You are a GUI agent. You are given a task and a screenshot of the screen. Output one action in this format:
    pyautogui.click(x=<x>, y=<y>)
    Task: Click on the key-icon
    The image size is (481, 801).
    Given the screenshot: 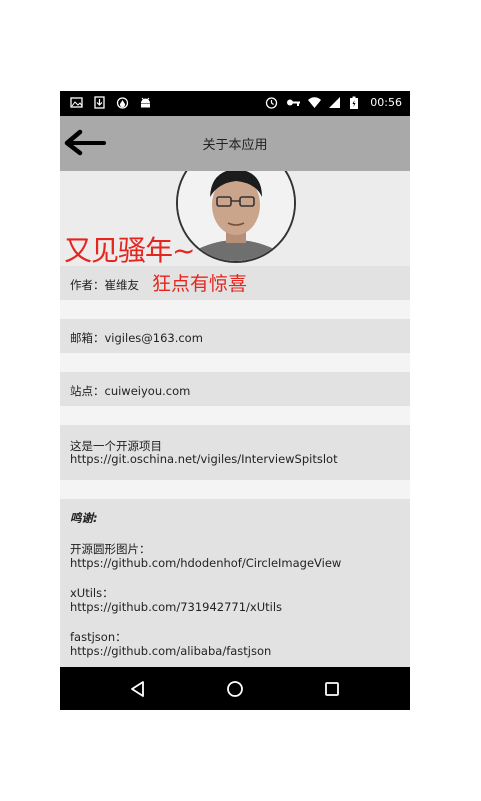 What is the action you would take?
    pyautogui.click(x=293, y=102)
    